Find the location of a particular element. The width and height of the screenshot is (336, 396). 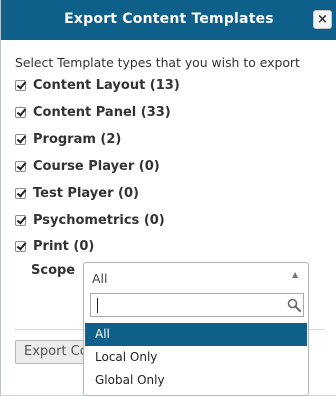

test-player-label: Test Player (0) is located at coordinates (86, 193).